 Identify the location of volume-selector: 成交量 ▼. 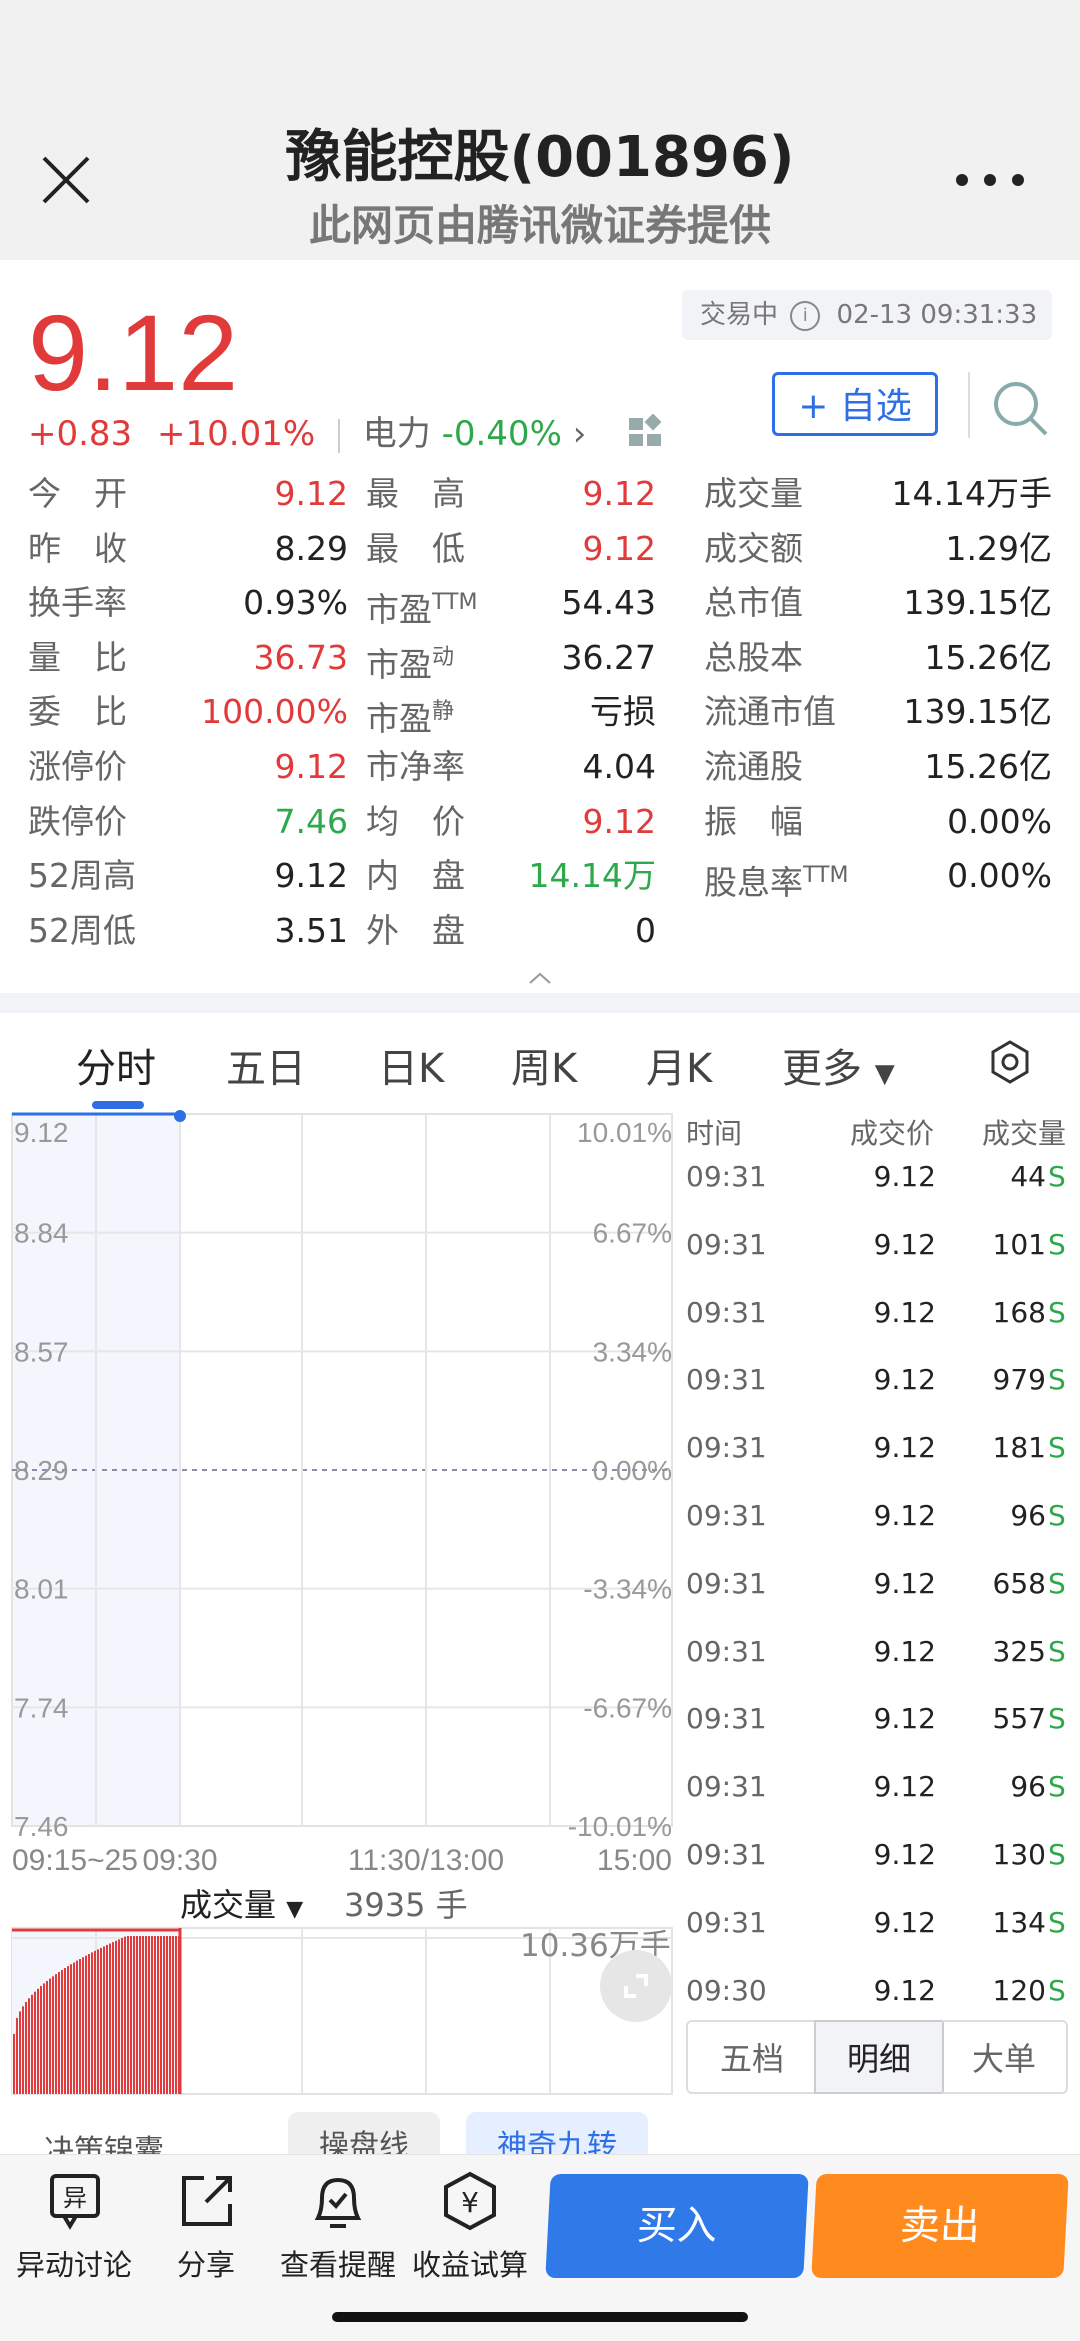
(241, 1903).